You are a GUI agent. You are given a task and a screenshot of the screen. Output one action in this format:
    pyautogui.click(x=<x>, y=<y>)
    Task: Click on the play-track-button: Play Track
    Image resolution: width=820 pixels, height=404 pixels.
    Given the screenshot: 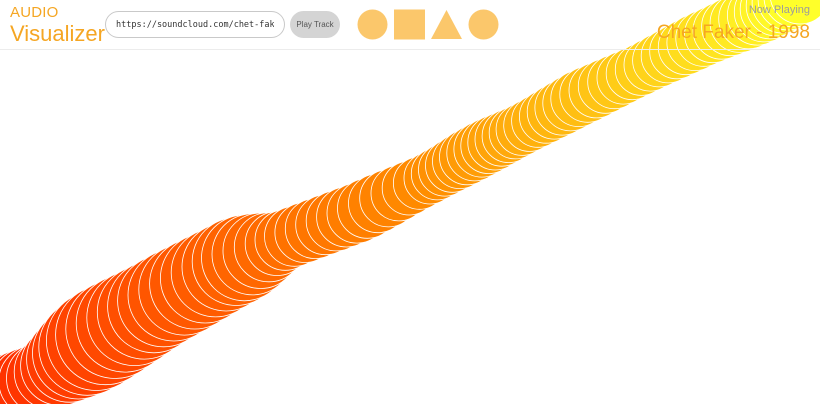 What is the action you would take?
    pyautogui.click(x=315, y=24)
    